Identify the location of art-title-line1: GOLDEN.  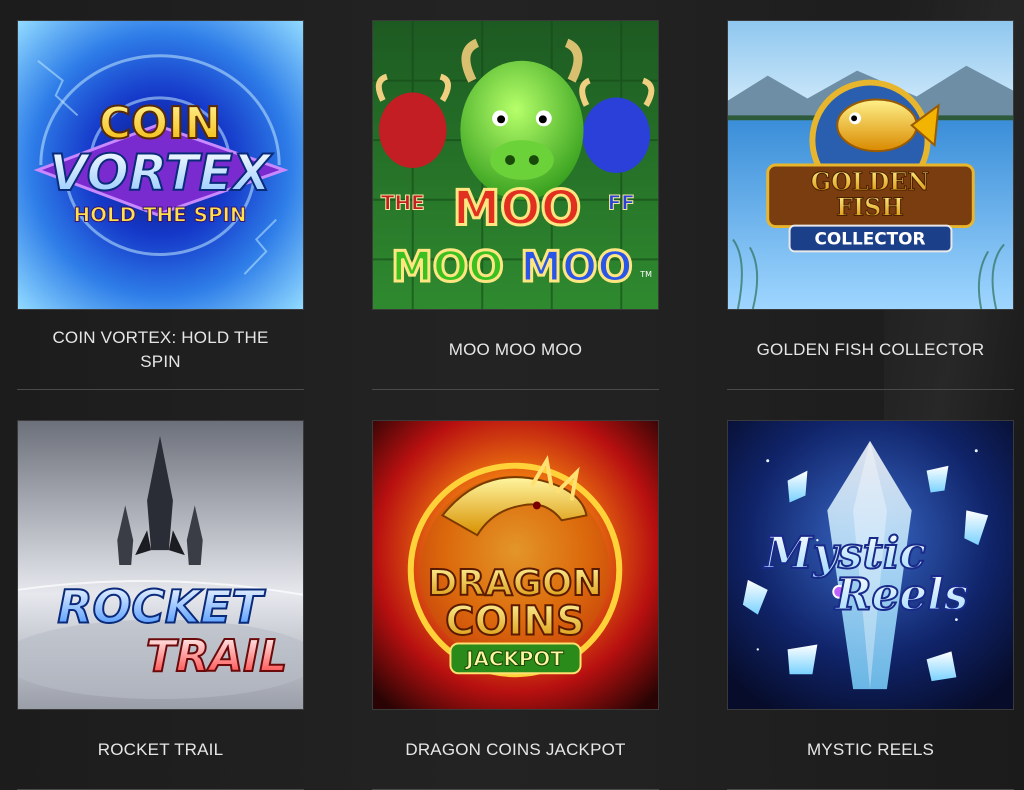
(870, 182).